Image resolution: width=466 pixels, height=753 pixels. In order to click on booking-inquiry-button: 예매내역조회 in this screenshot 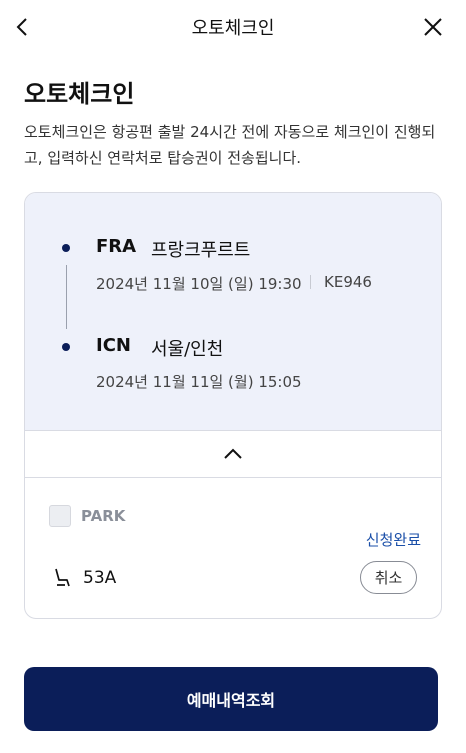, I will do `click(231, 699)`.